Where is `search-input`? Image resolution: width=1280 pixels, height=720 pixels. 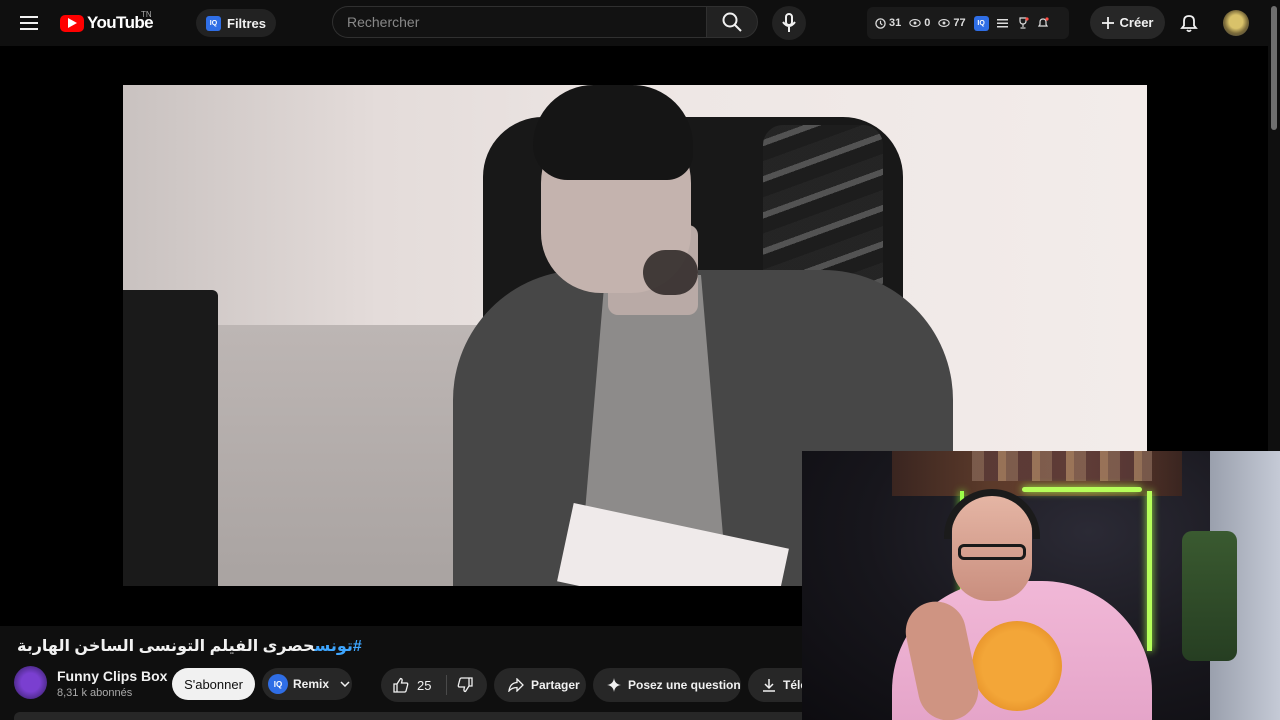
search-input is located at coordinates (519, 22).